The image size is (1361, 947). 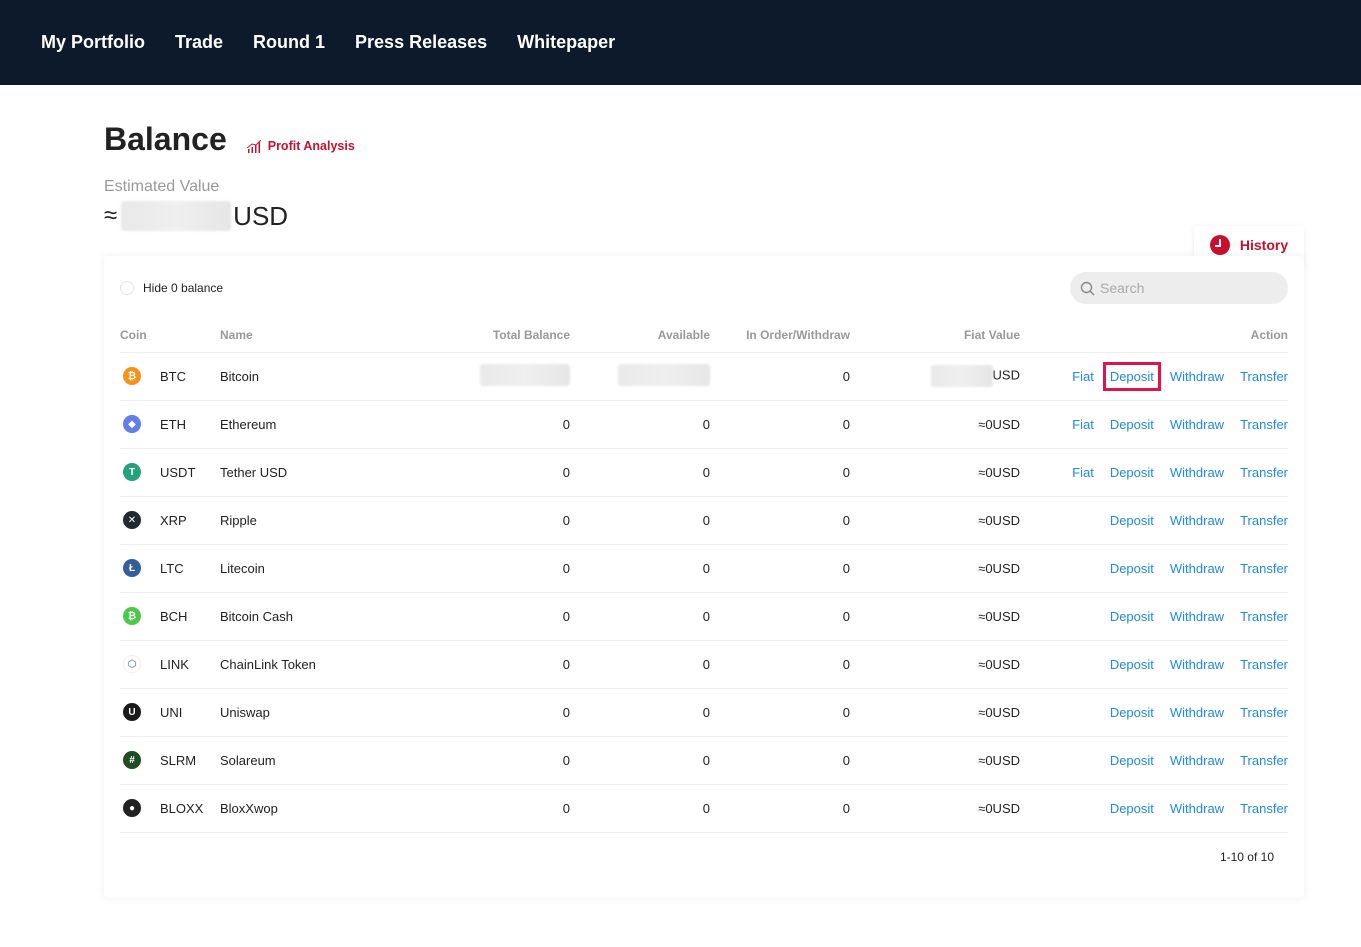 What do you see at coordinates (704, 288) in the screenshot?
I see `balance-toolbar: Hide 0 balance` at bounding box center [704, 288].